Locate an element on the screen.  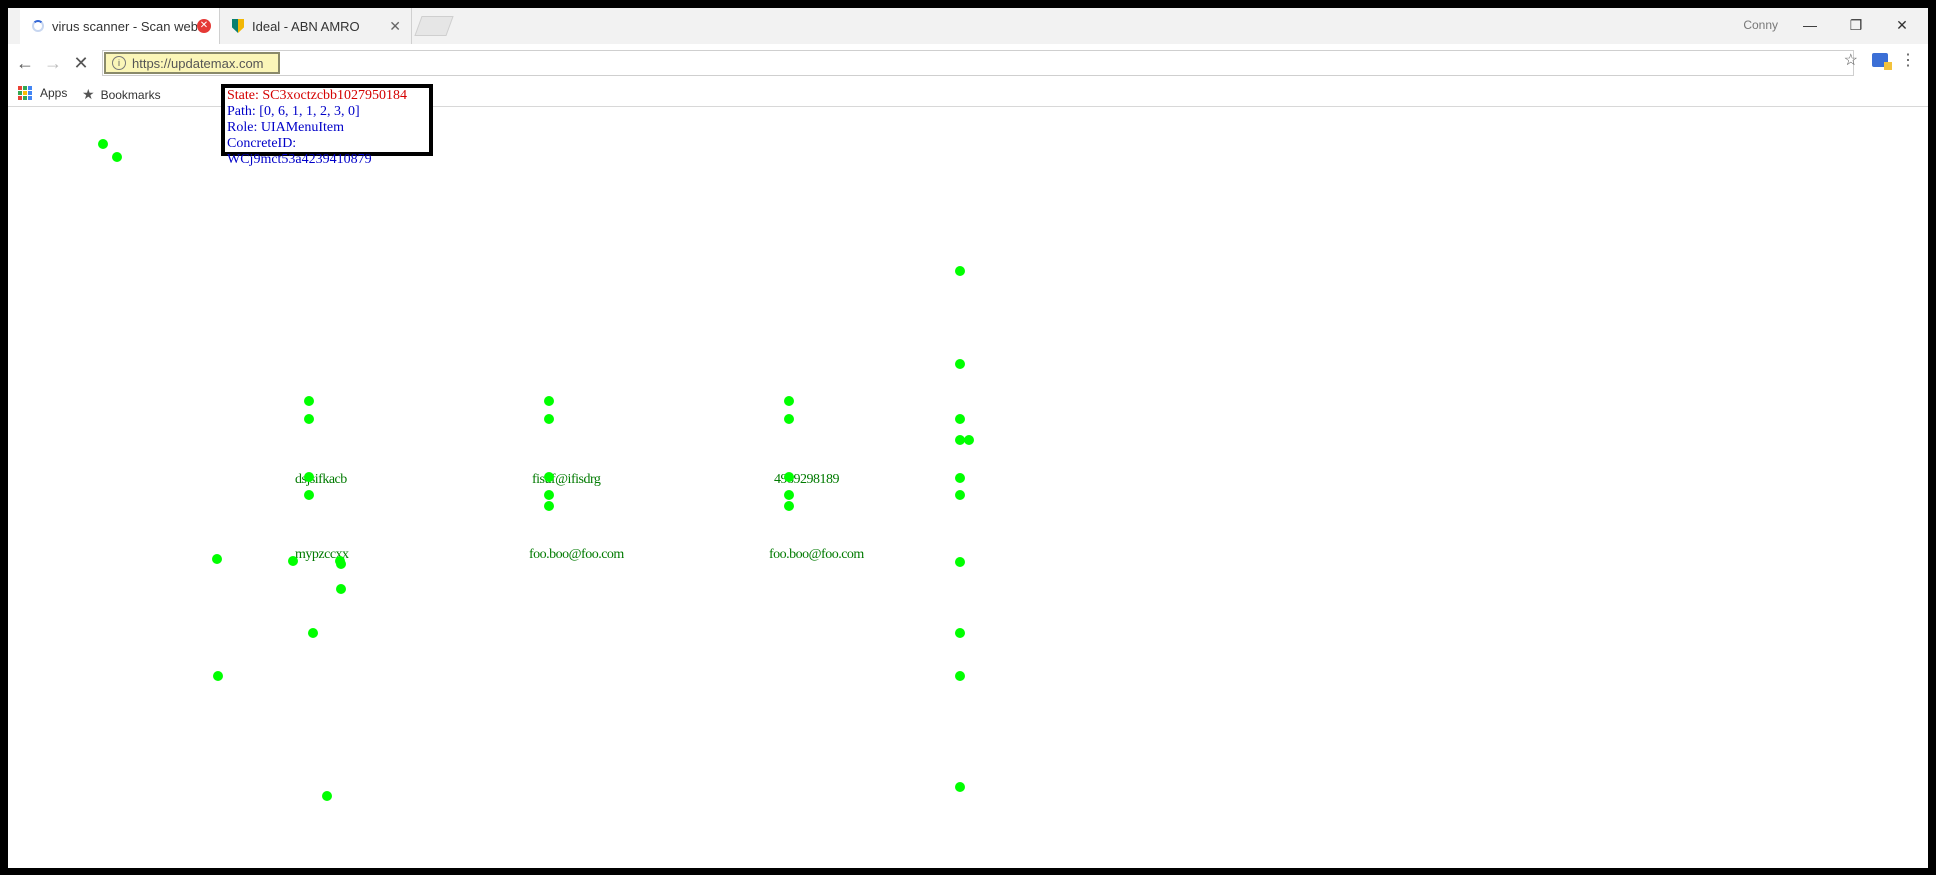
bookmark-label: Bookmarks is located at coordinates (130, 94).